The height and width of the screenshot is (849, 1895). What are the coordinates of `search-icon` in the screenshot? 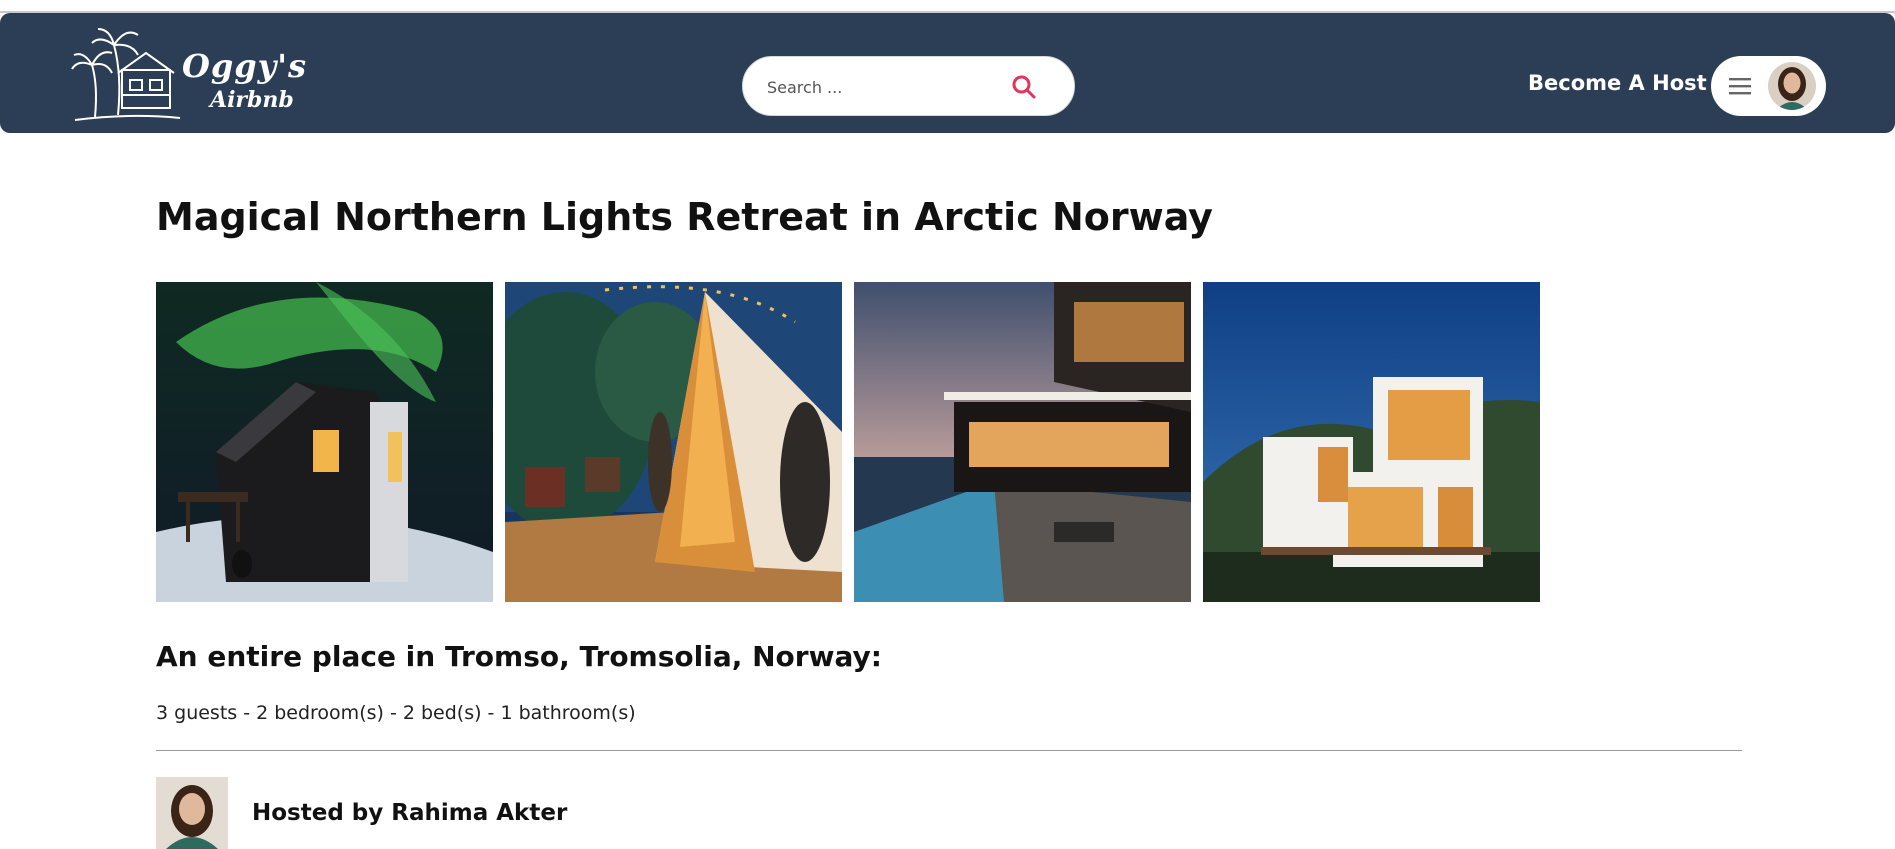 It's located at (1024, 87).